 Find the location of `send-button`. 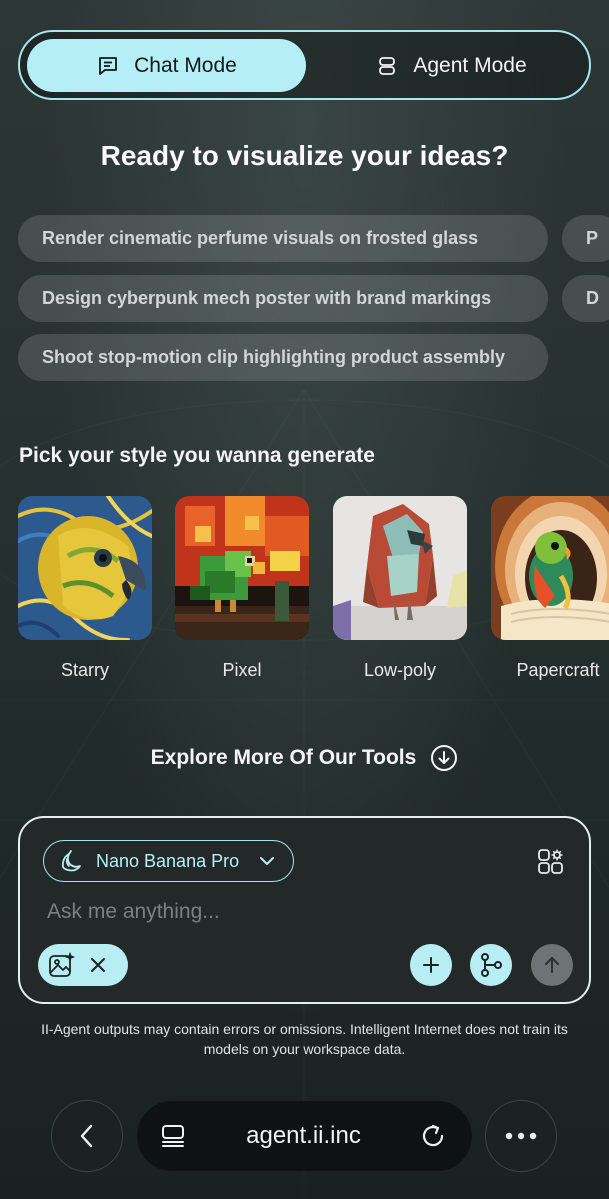

send-button is located at coordinates (552, 965).